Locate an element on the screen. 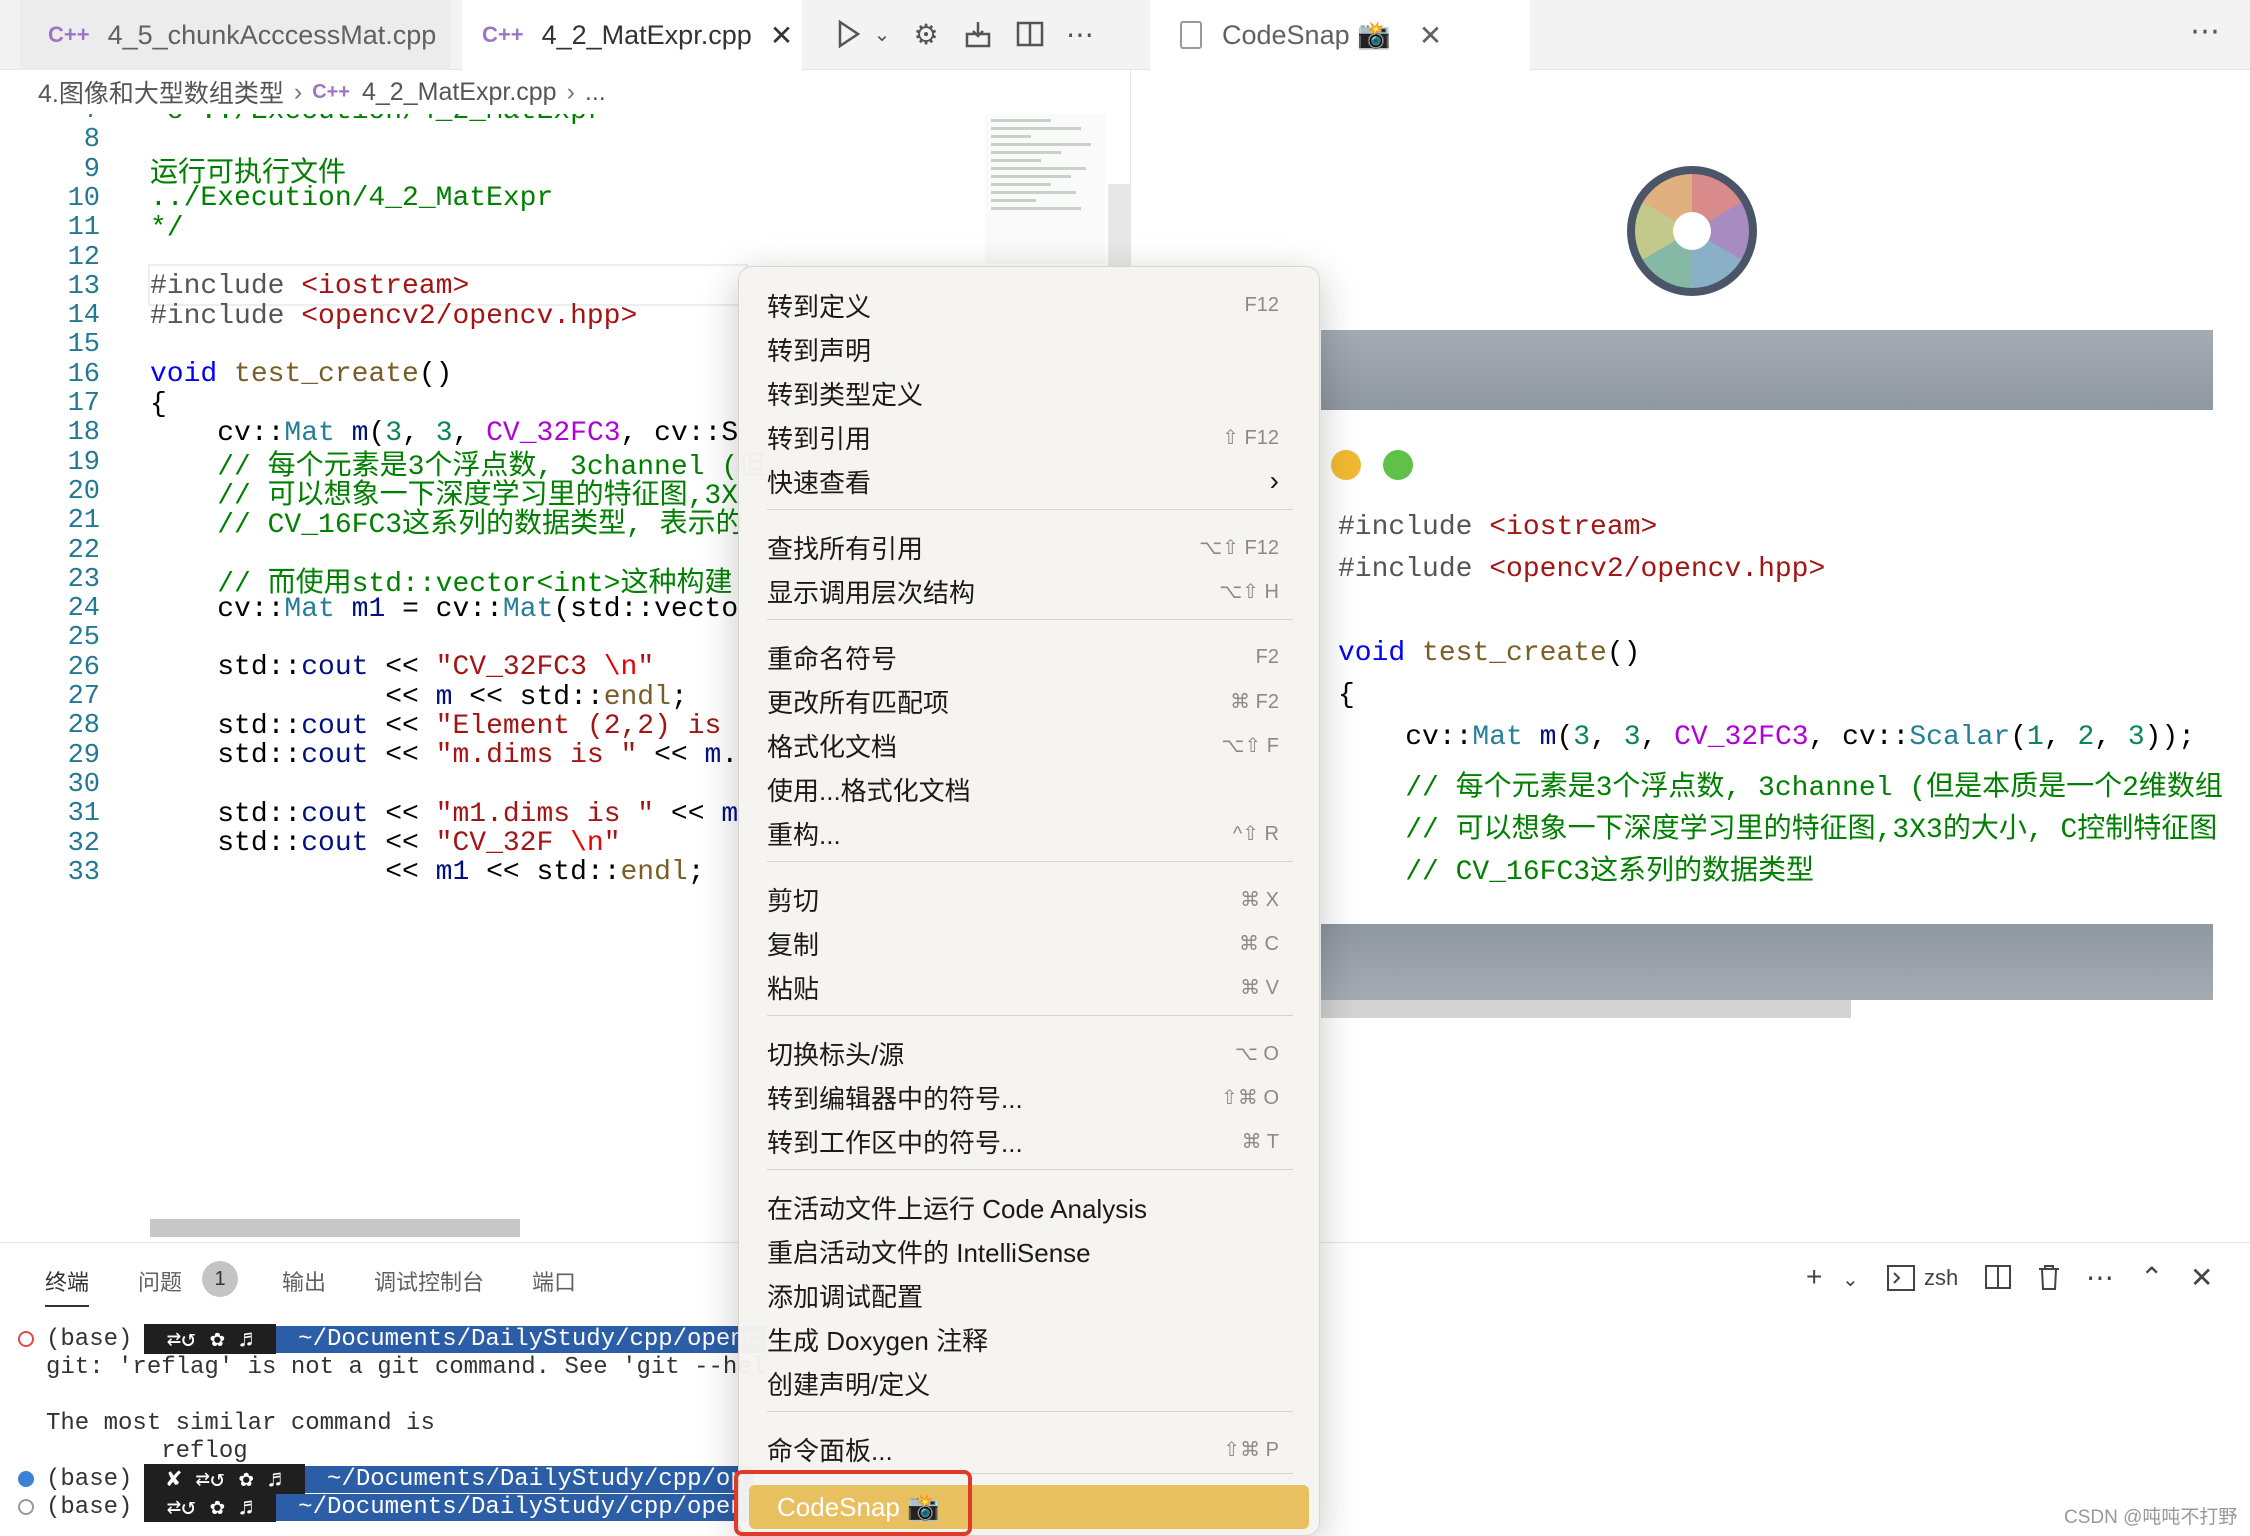  snapshot-code-line: void test_create() is located at coordinates (1489, 653).